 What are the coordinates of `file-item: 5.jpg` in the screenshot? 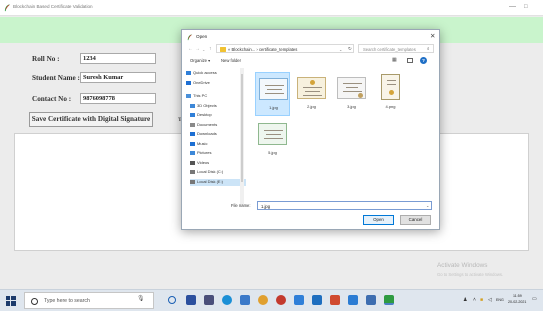 It's located at (272, 140).